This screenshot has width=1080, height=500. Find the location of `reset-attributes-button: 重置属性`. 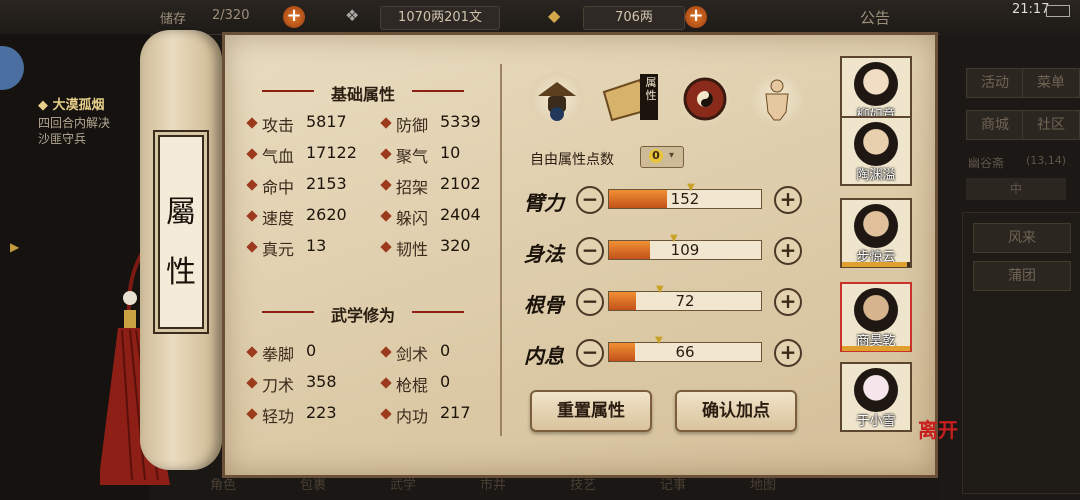

reset-attributes-button: 重置属性 is located at coordinates (591, 411).